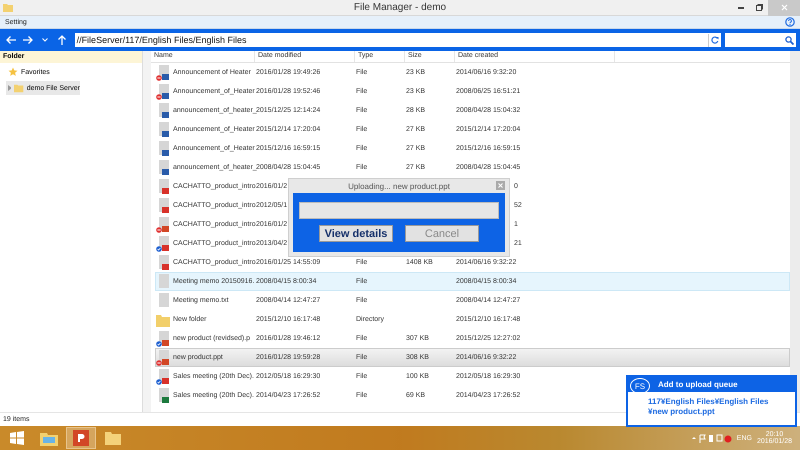 This screenshot has width=800, height=450. Describe the element at coordinates (712, 438) in the screenshot. I see `tray-icons-drawing` at that location.